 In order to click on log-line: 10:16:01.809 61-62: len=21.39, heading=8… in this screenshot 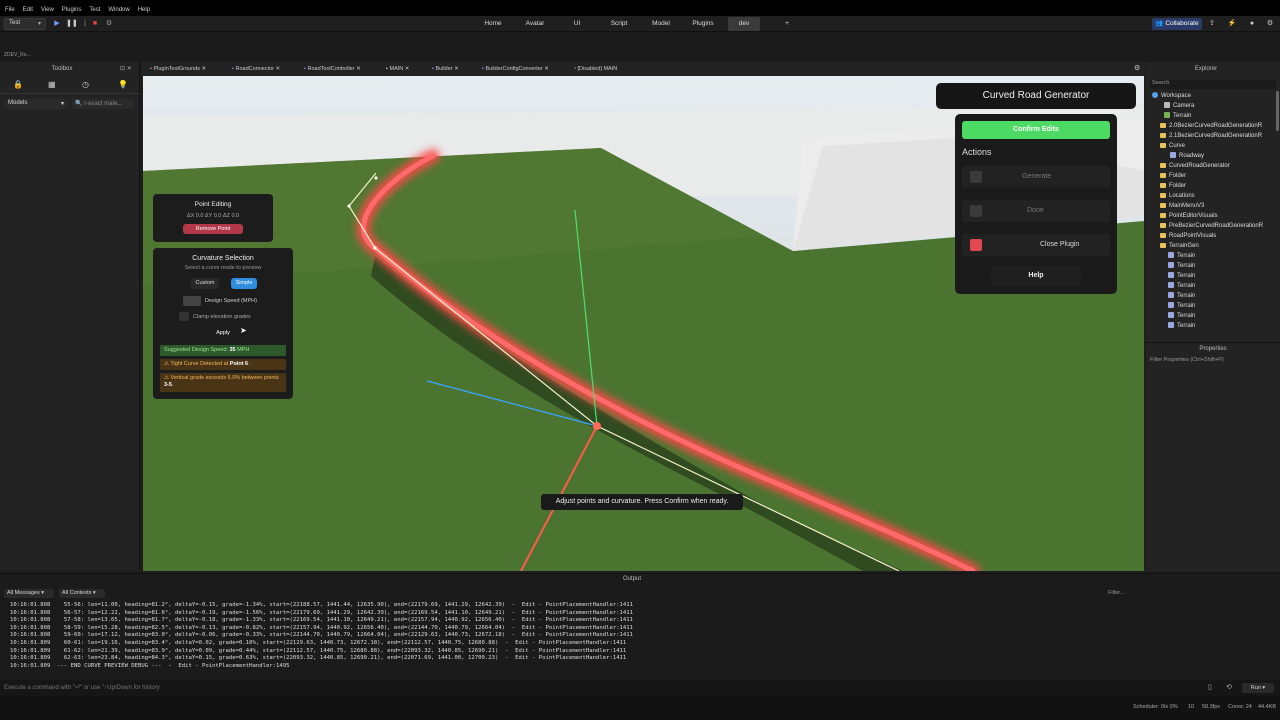, I will do `click(318, 650)`.